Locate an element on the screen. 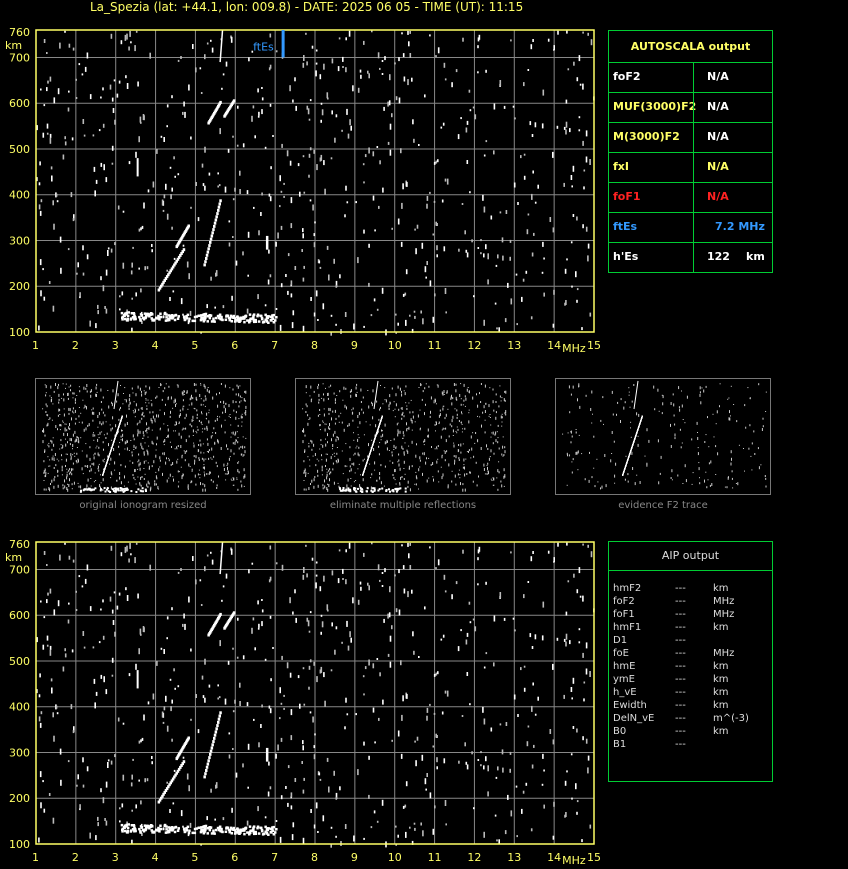 This screenshot has height=869, width=848. thumb-f2-trace is located at coordinates (663, 436).